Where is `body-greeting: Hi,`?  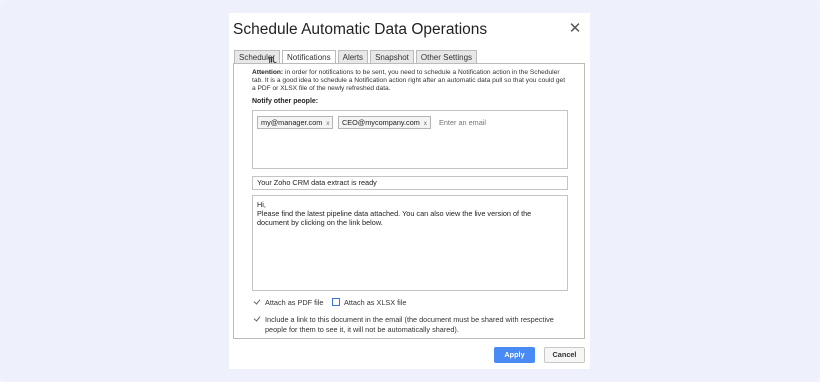 body-greeting: Hi, is located at coordinates (261, 204).